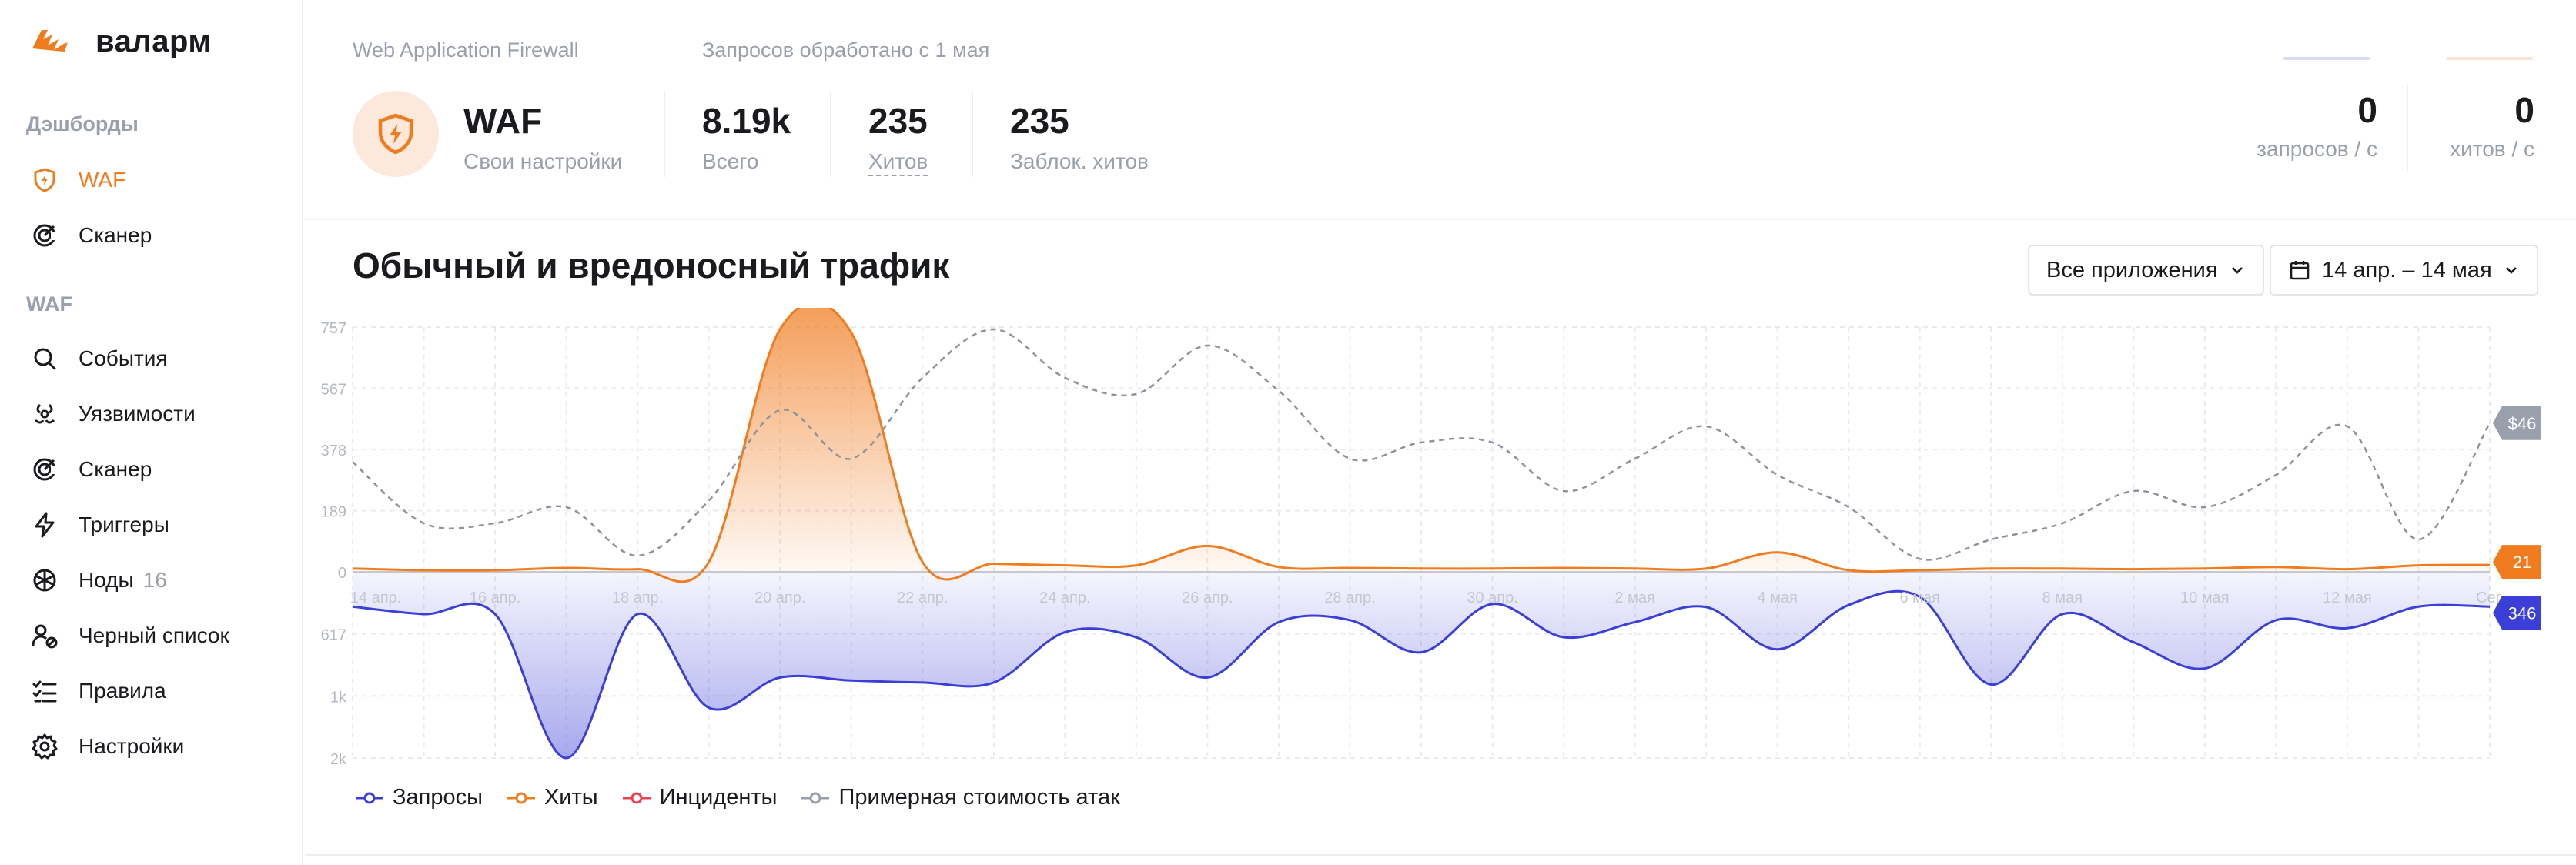 The height and width of the screenshot is (865, 2576). Describe the element at coordinates (50, 40) in the screenshot. I see `wallarm-logo-icon` at that location.